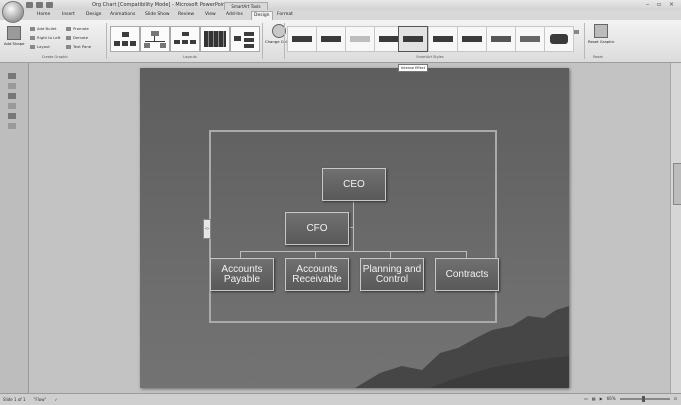  Describe the element at coordinates (68, 37) in the screenshot. I see `demote-icon` at that location.